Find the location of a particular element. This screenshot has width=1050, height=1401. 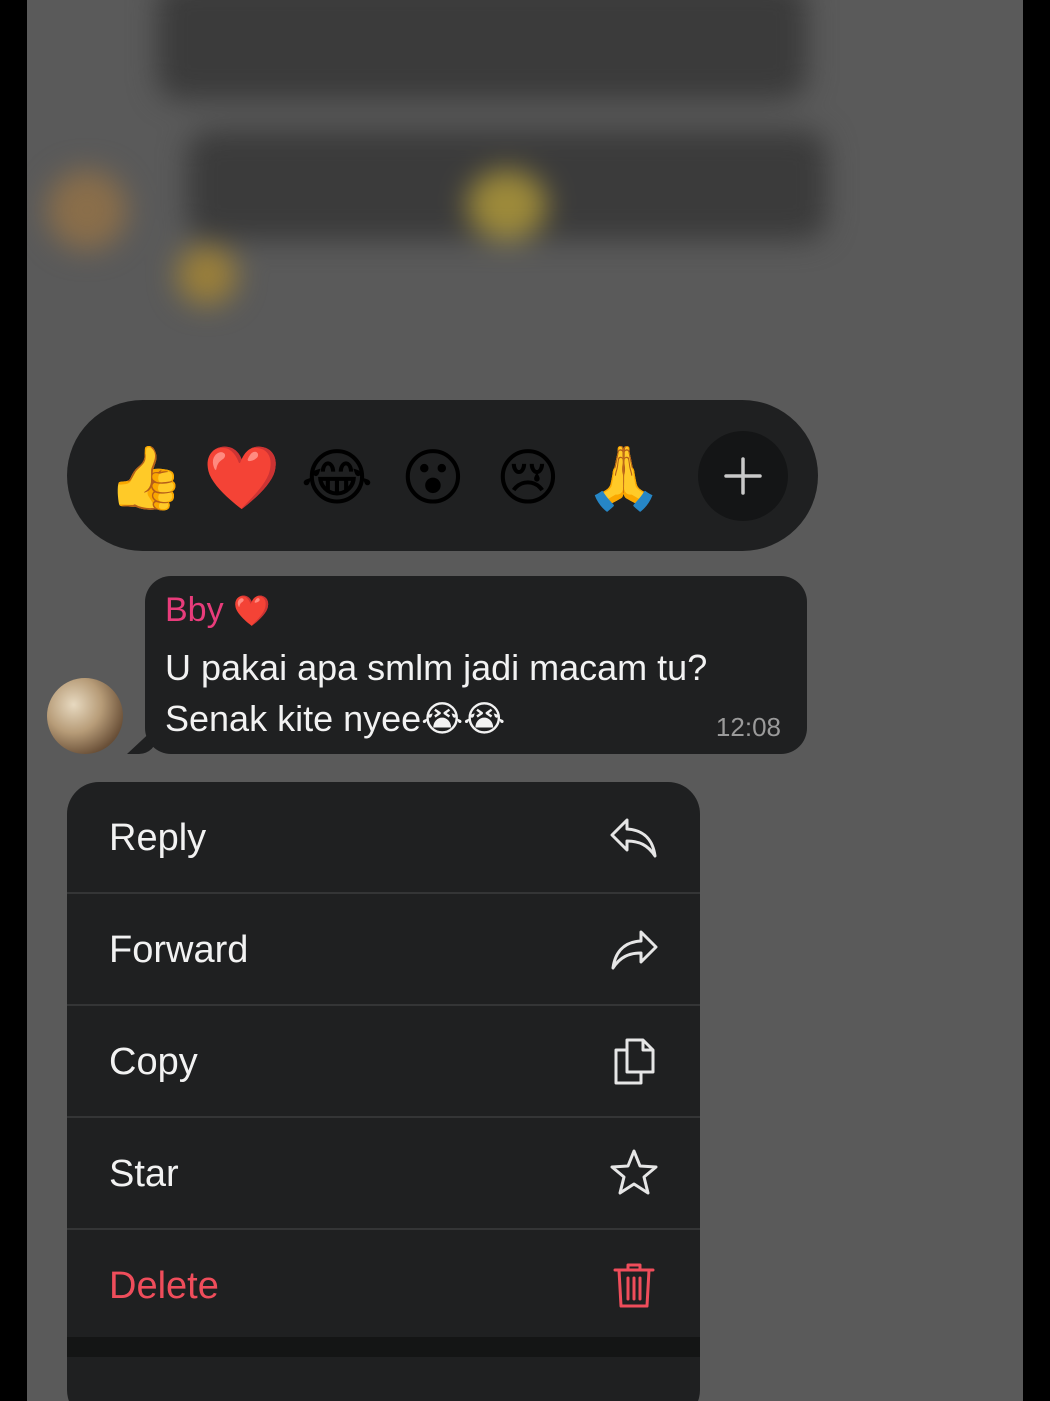

reply-icon is located at coordinates (633, 838).